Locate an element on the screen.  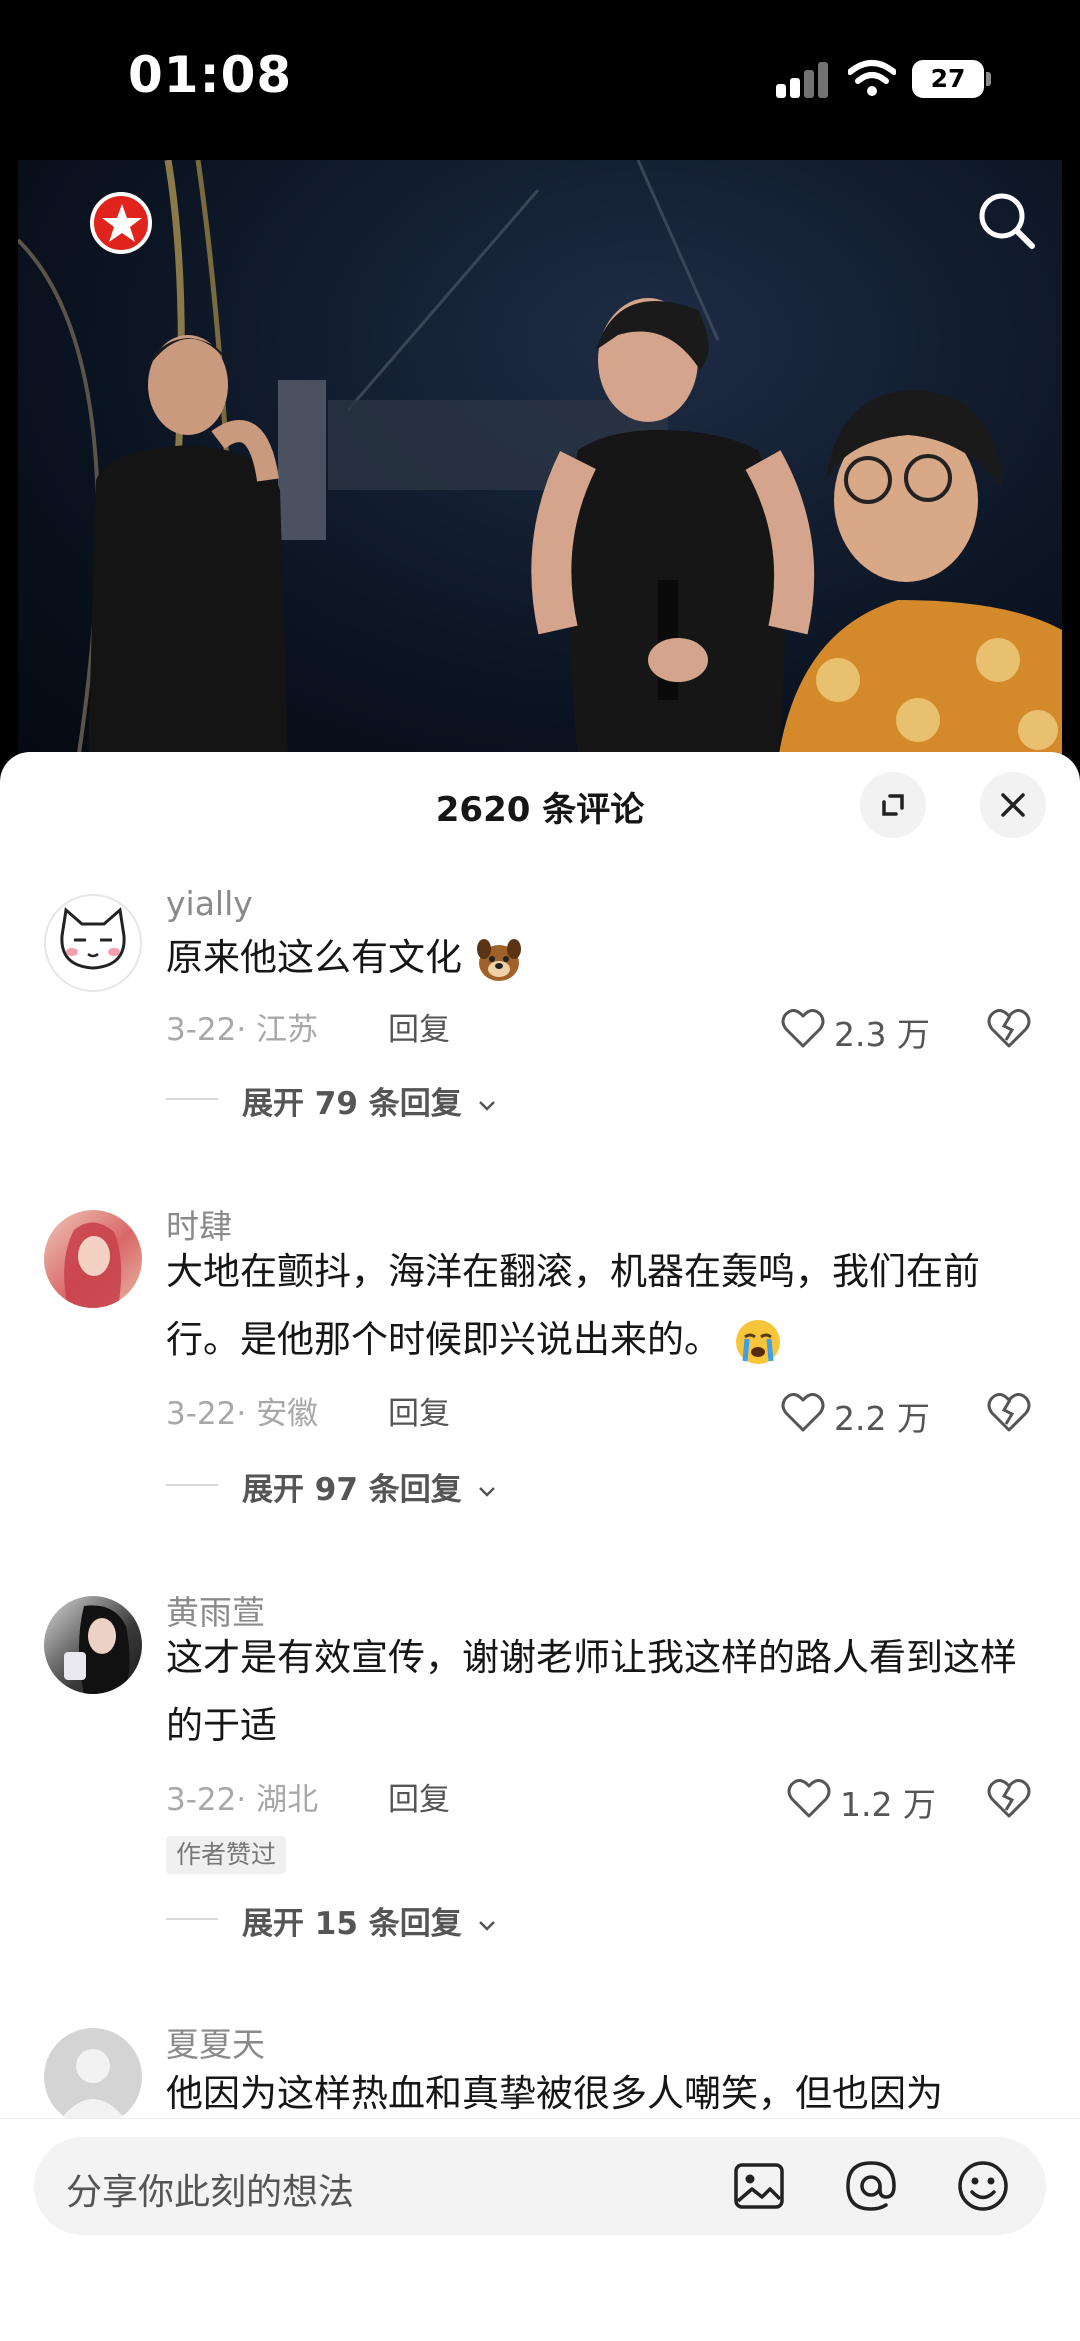
expand-replies-button: 展开 97 条回复 is located at coordinates (369, 1486).